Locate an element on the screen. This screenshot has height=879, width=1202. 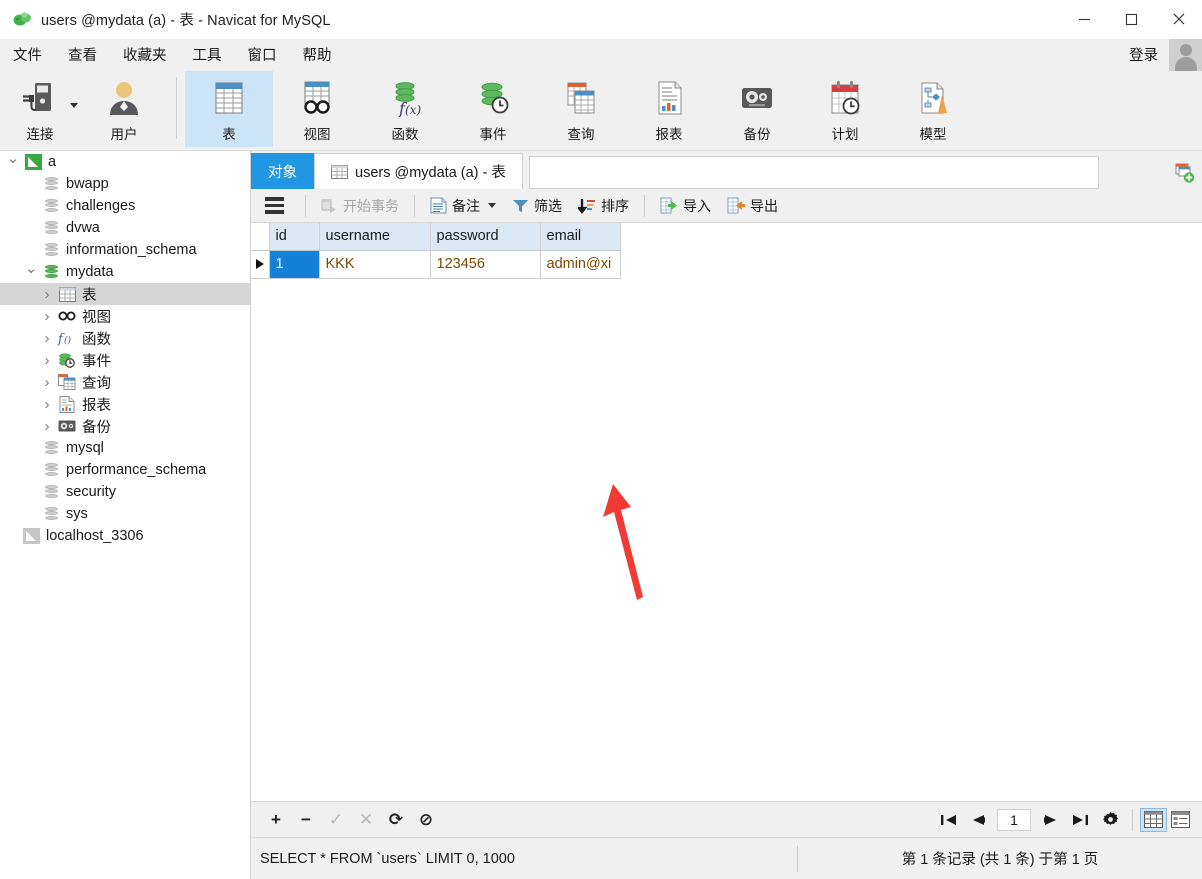
toolbar-user: 用户 is located at coordinates (124, 109).